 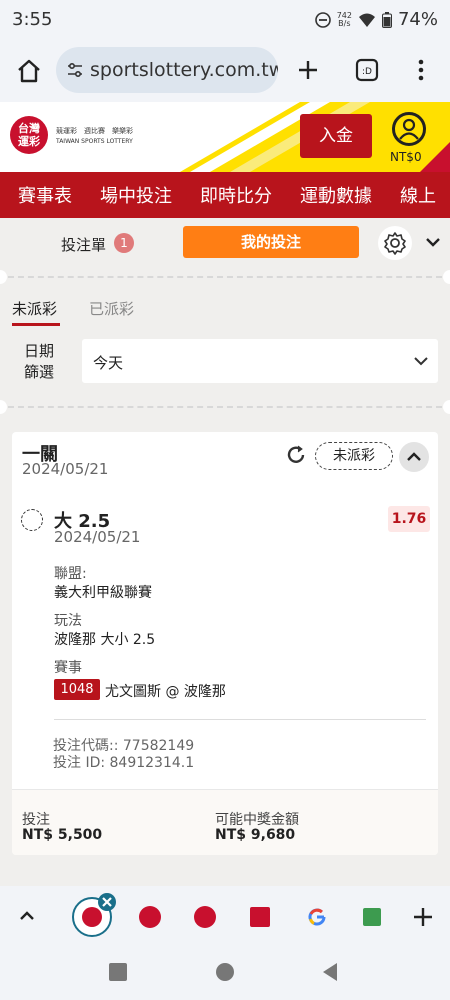 What do you see at coordinates (376, 19) in the screenshot?
I see `status-icons: 742 B/s 74%` at bounding box center [376, 19].